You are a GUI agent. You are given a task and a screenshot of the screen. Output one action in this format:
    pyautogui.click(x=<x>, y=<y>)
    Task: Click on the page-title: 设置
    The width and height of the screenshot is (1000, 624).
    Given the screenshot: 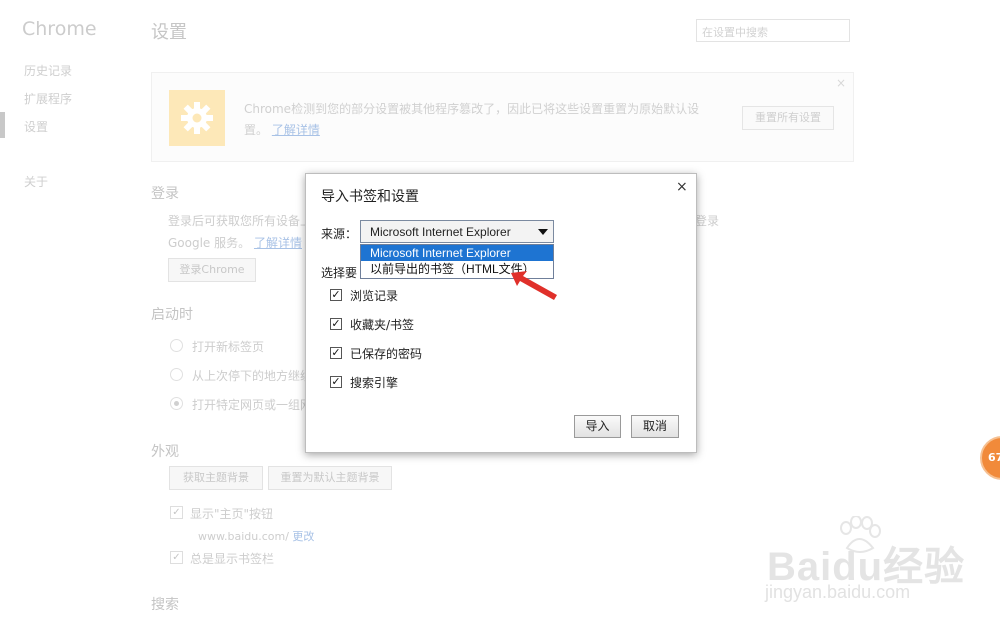 What is the action you would take?
    pyautogui.click(x=169, y=32)
    